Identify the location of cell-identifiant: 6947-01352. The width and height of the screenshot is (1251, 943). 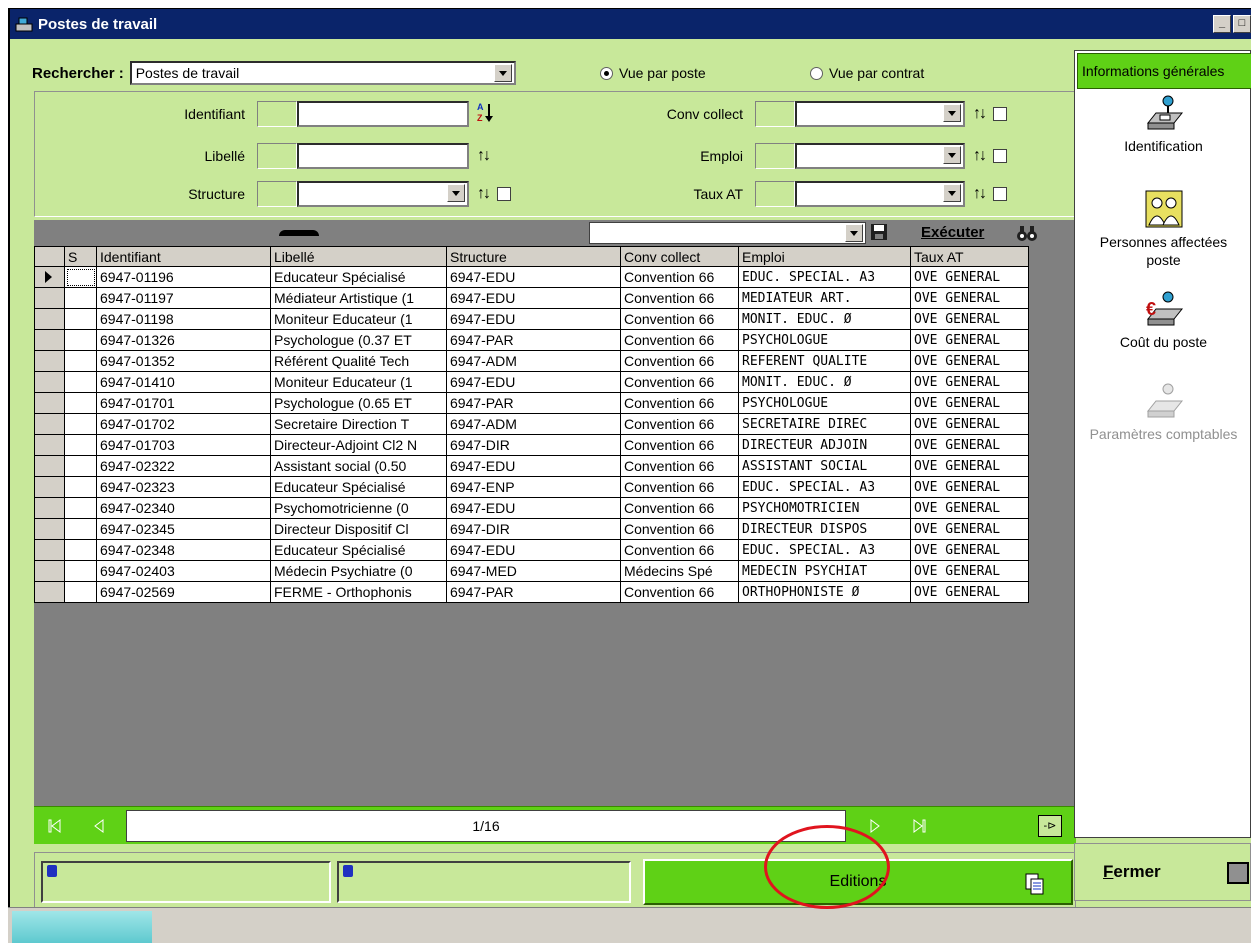
(183, 361).